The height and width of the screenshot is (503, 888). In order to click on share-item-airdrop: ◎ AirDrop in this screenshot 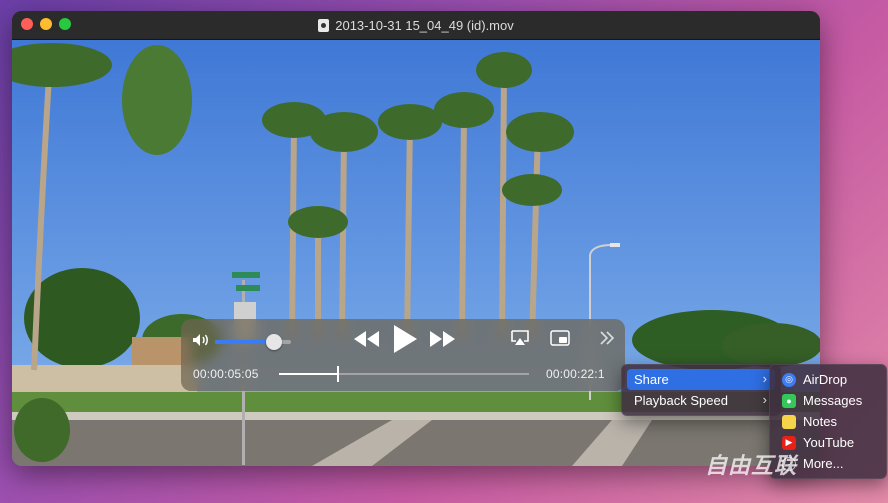, I will do `click(828, 379)`.